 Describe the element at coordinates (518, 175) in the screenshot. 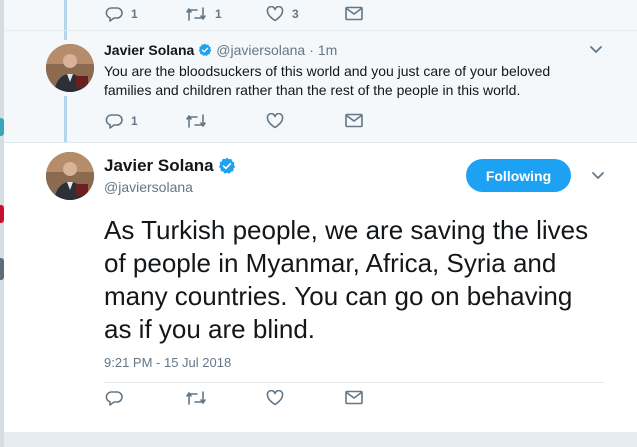

I see `following-button: Following` at that location.